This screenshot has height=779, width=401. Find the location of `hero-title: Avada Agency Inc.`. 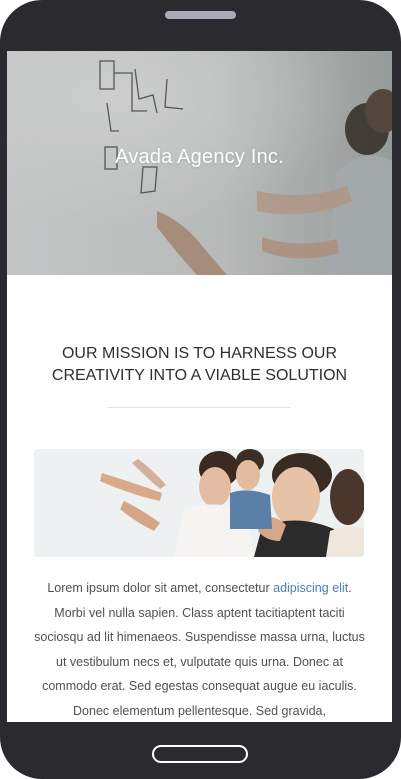

hero-title: Avada Agency Inc. is located at coordinates (199, 157).